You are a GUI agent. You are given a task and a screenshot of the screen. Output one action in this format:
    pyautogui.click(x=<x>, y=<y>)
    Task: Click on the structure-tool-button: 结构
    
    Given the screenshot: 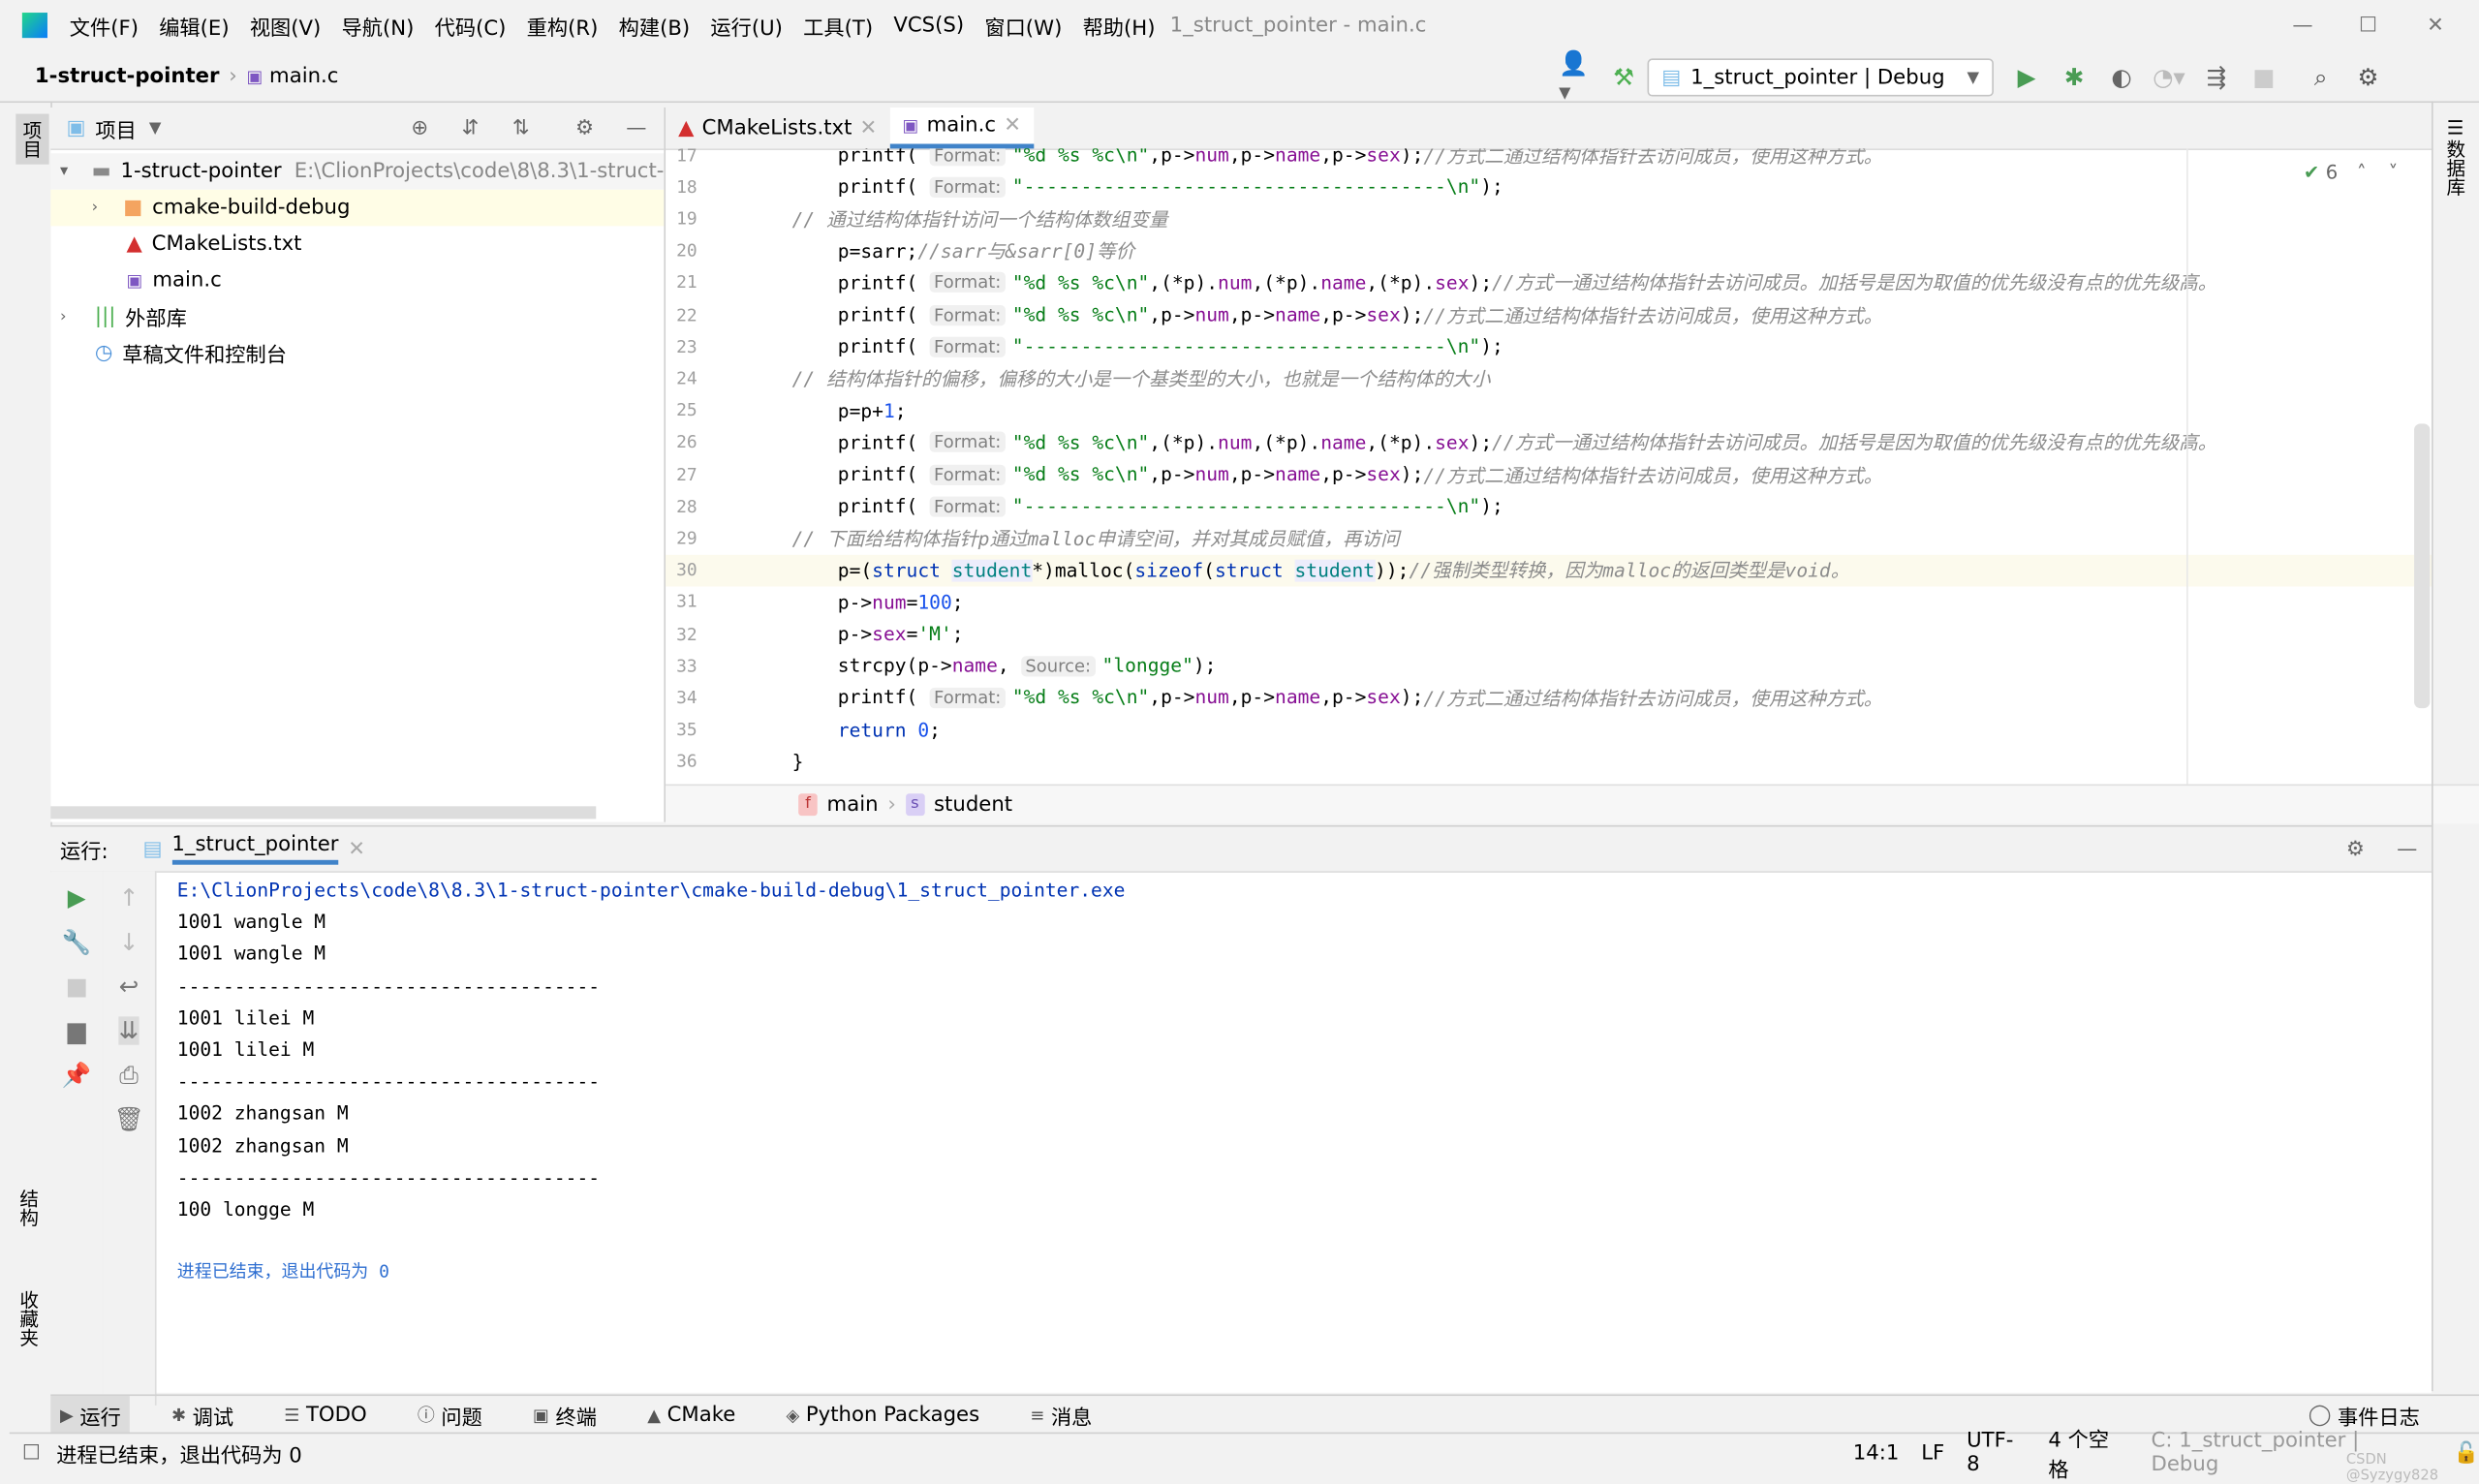 What is the action you would take?
    pyautogui.click(x=29, y=1207)
    